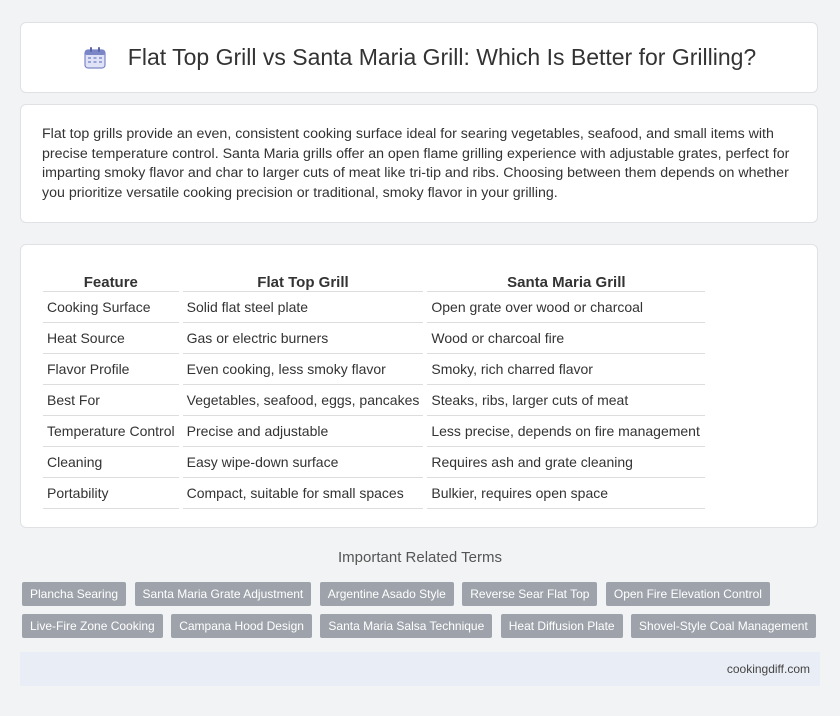 This screenshot has width=840, height=716. What do you see at coordinates (566, 307) in the screenshot?
I see `santa-maria-cell: Open grate over wood or charcoal` at bounding box center [566, 307].